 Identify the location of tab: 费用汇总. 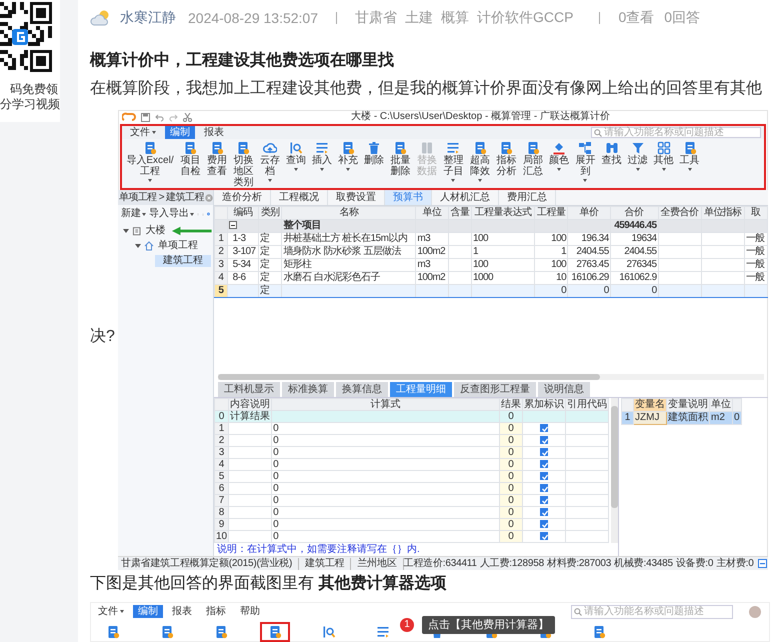
(527, 197).